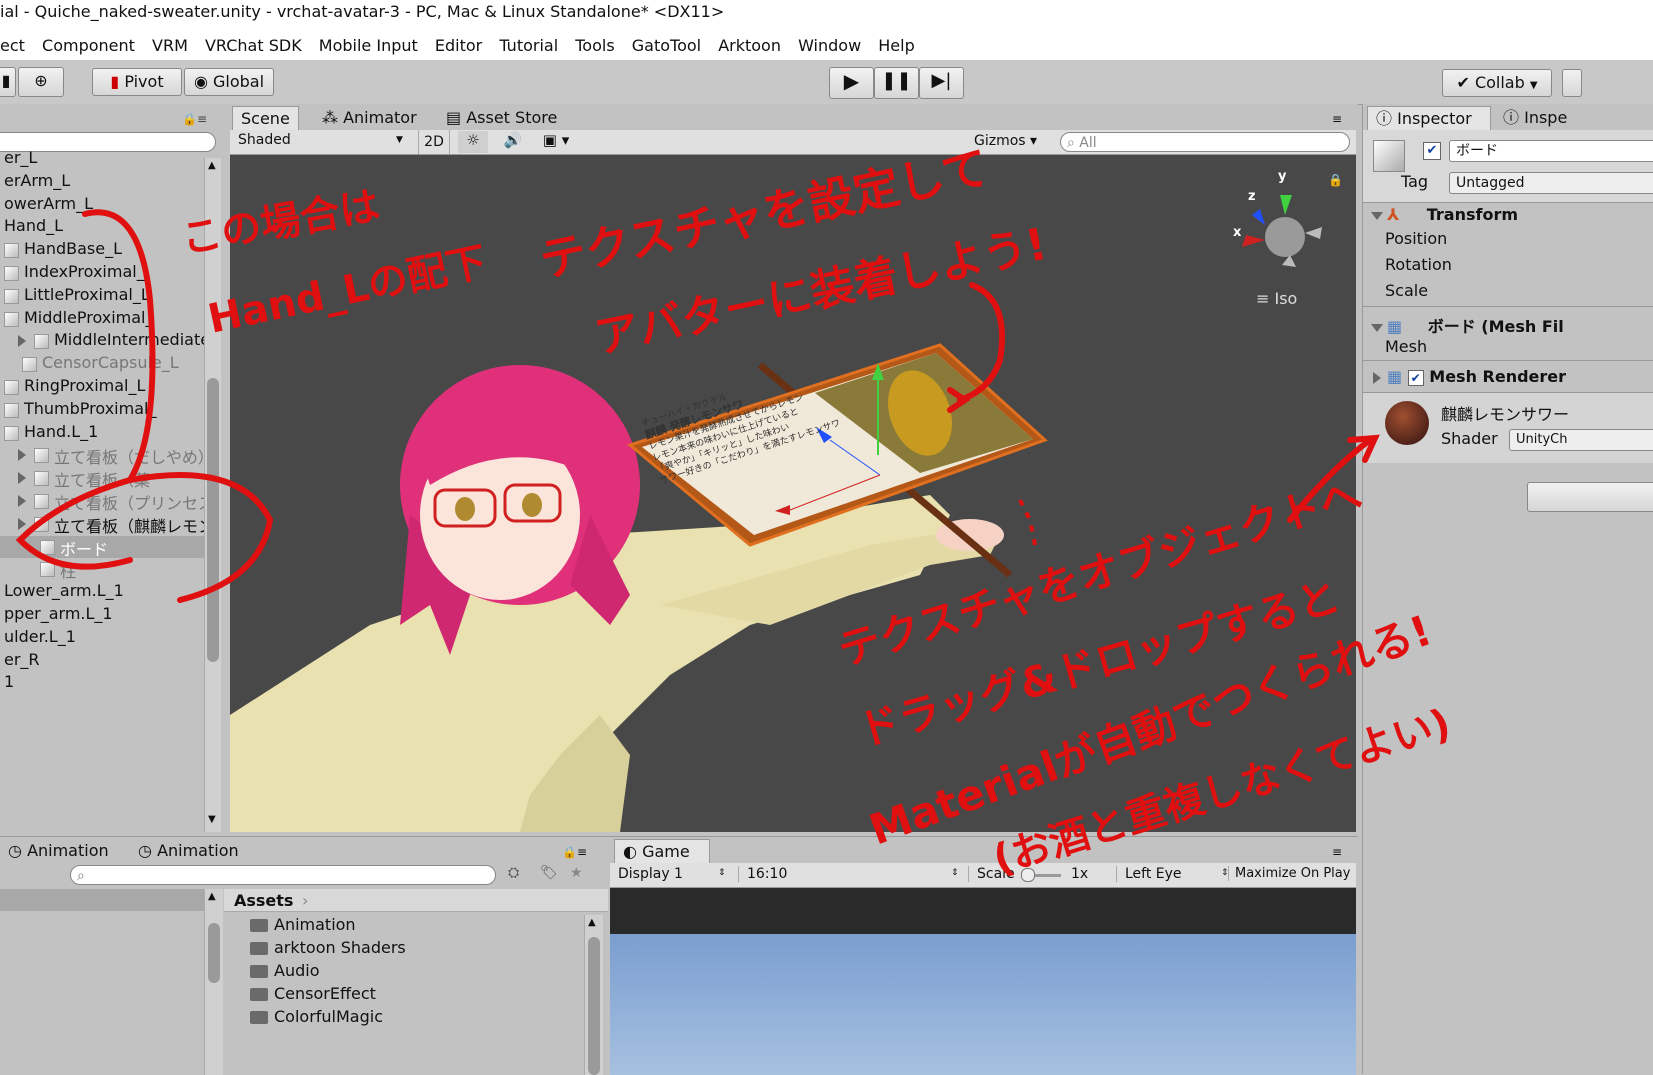 This screenshot has width=1653, height=1075. I want to click on project-tree-selected-row, so click(102, 900).